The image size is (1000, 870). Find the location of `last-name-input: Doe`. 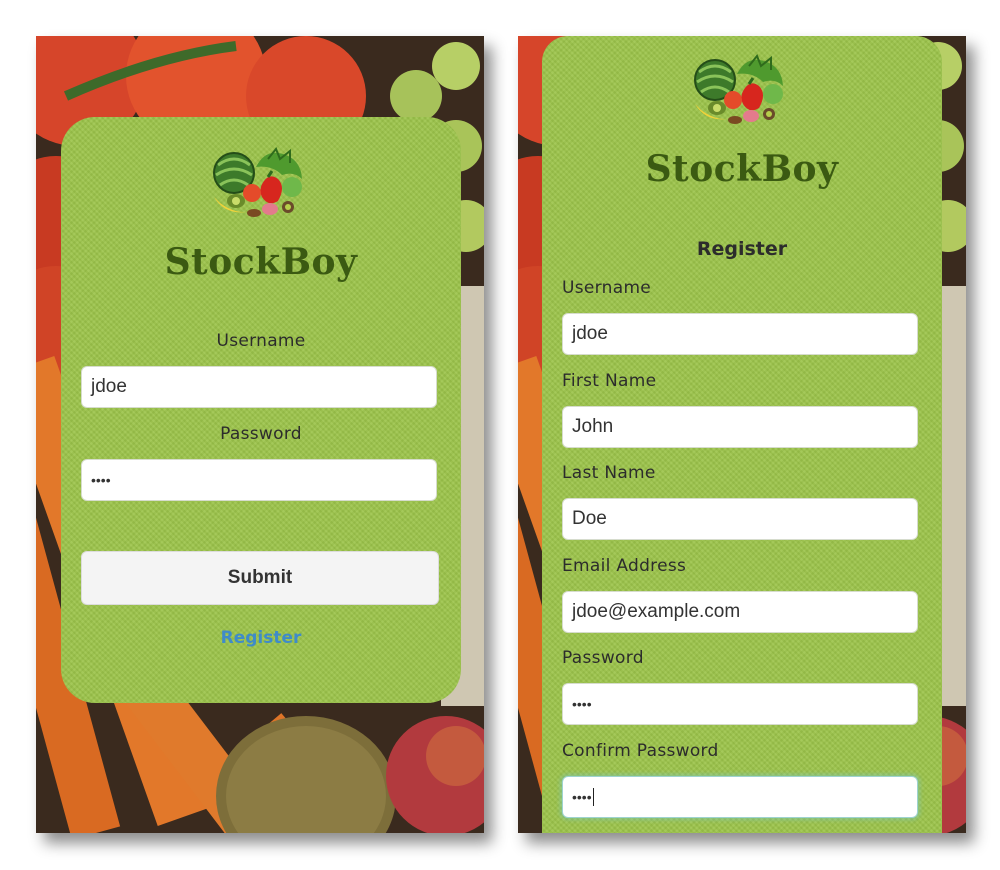

last-name-input: Doe is located at coordinates (740, 519).